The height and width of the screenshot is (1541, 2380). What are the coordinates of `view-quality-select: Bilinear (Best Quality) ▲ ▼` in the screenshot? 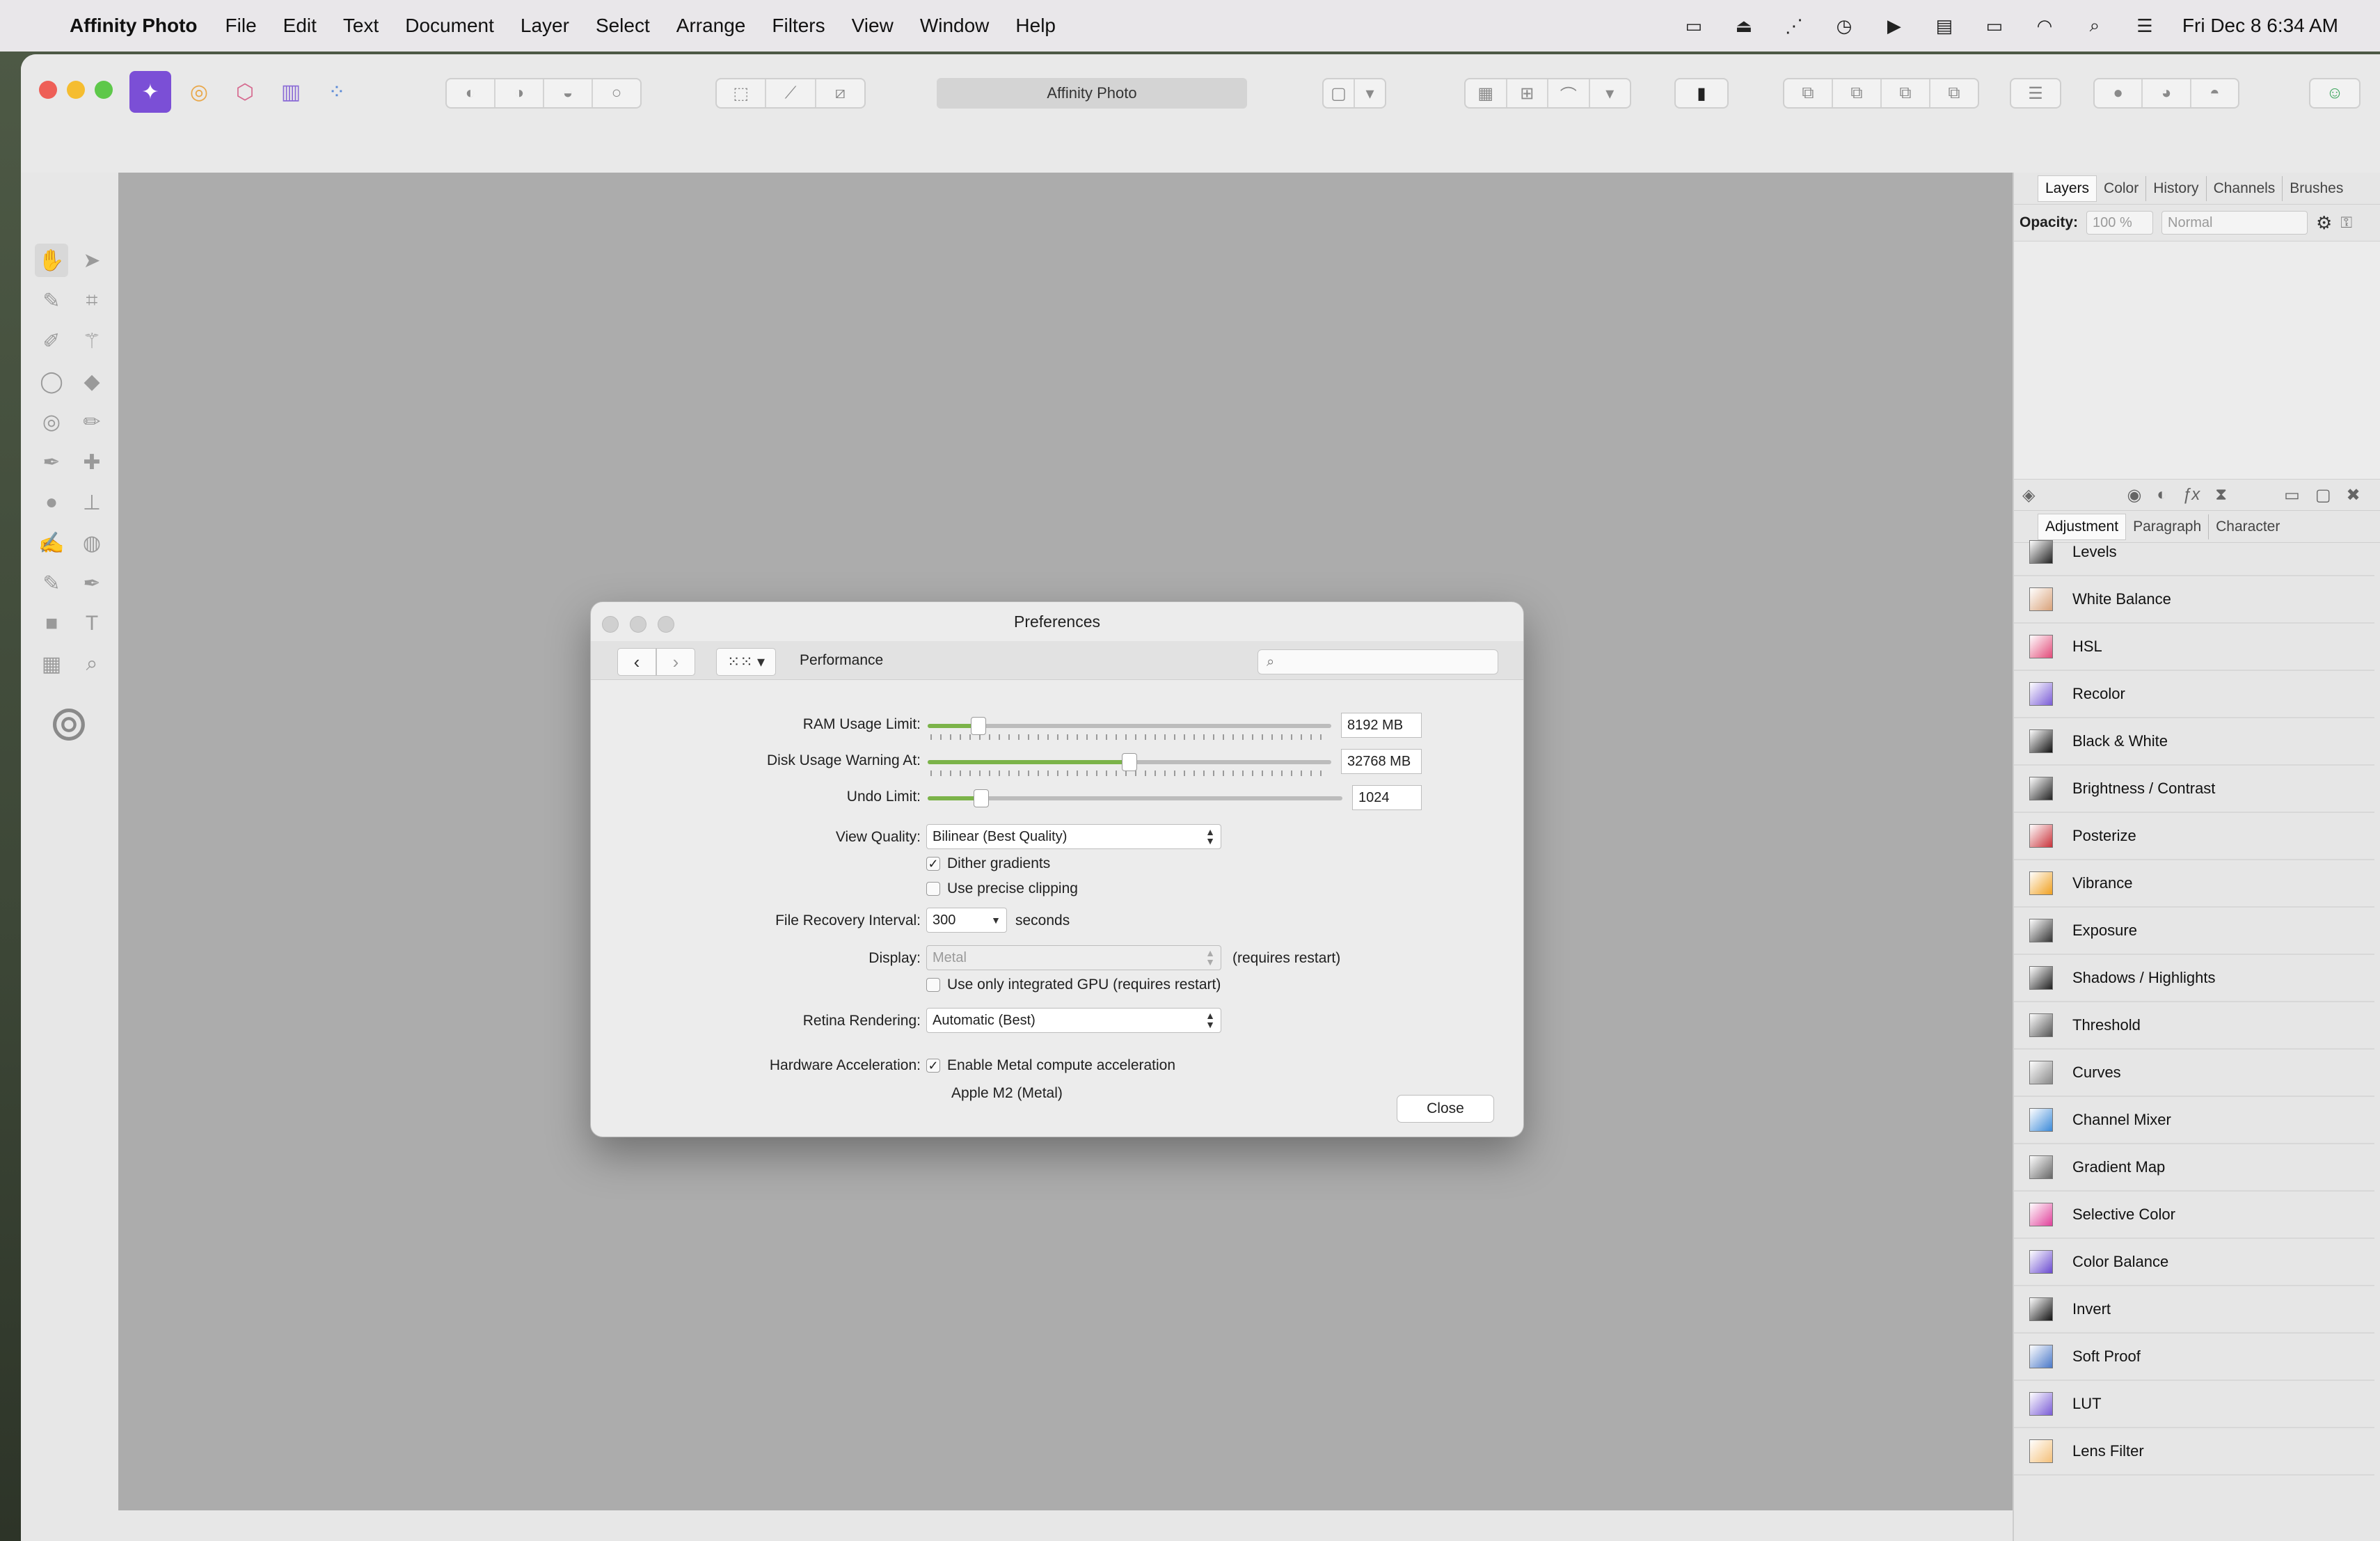 It's located at (1073, 836).